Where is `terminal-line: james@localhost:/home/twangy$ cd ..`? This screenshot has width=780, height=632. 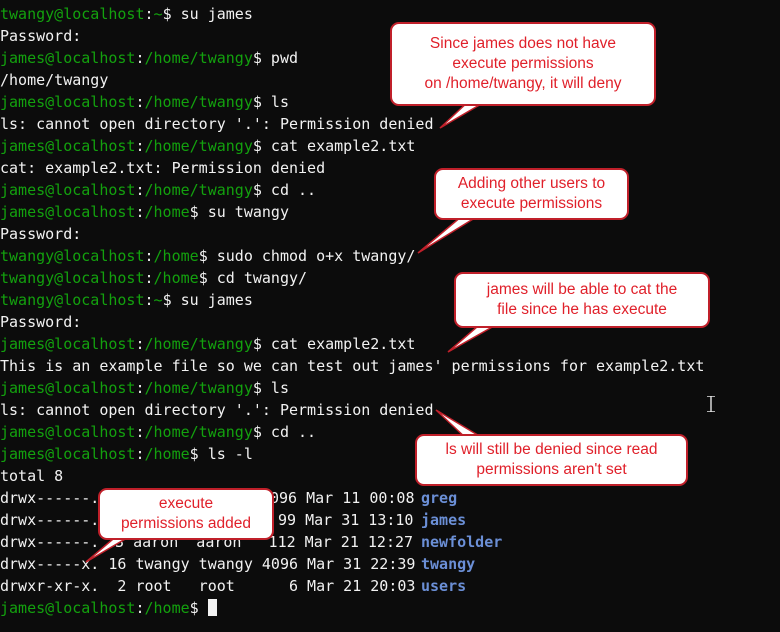
terminal-line: james@localhost:/home/twangy$ cd .. is located at coordinates (158, 190).